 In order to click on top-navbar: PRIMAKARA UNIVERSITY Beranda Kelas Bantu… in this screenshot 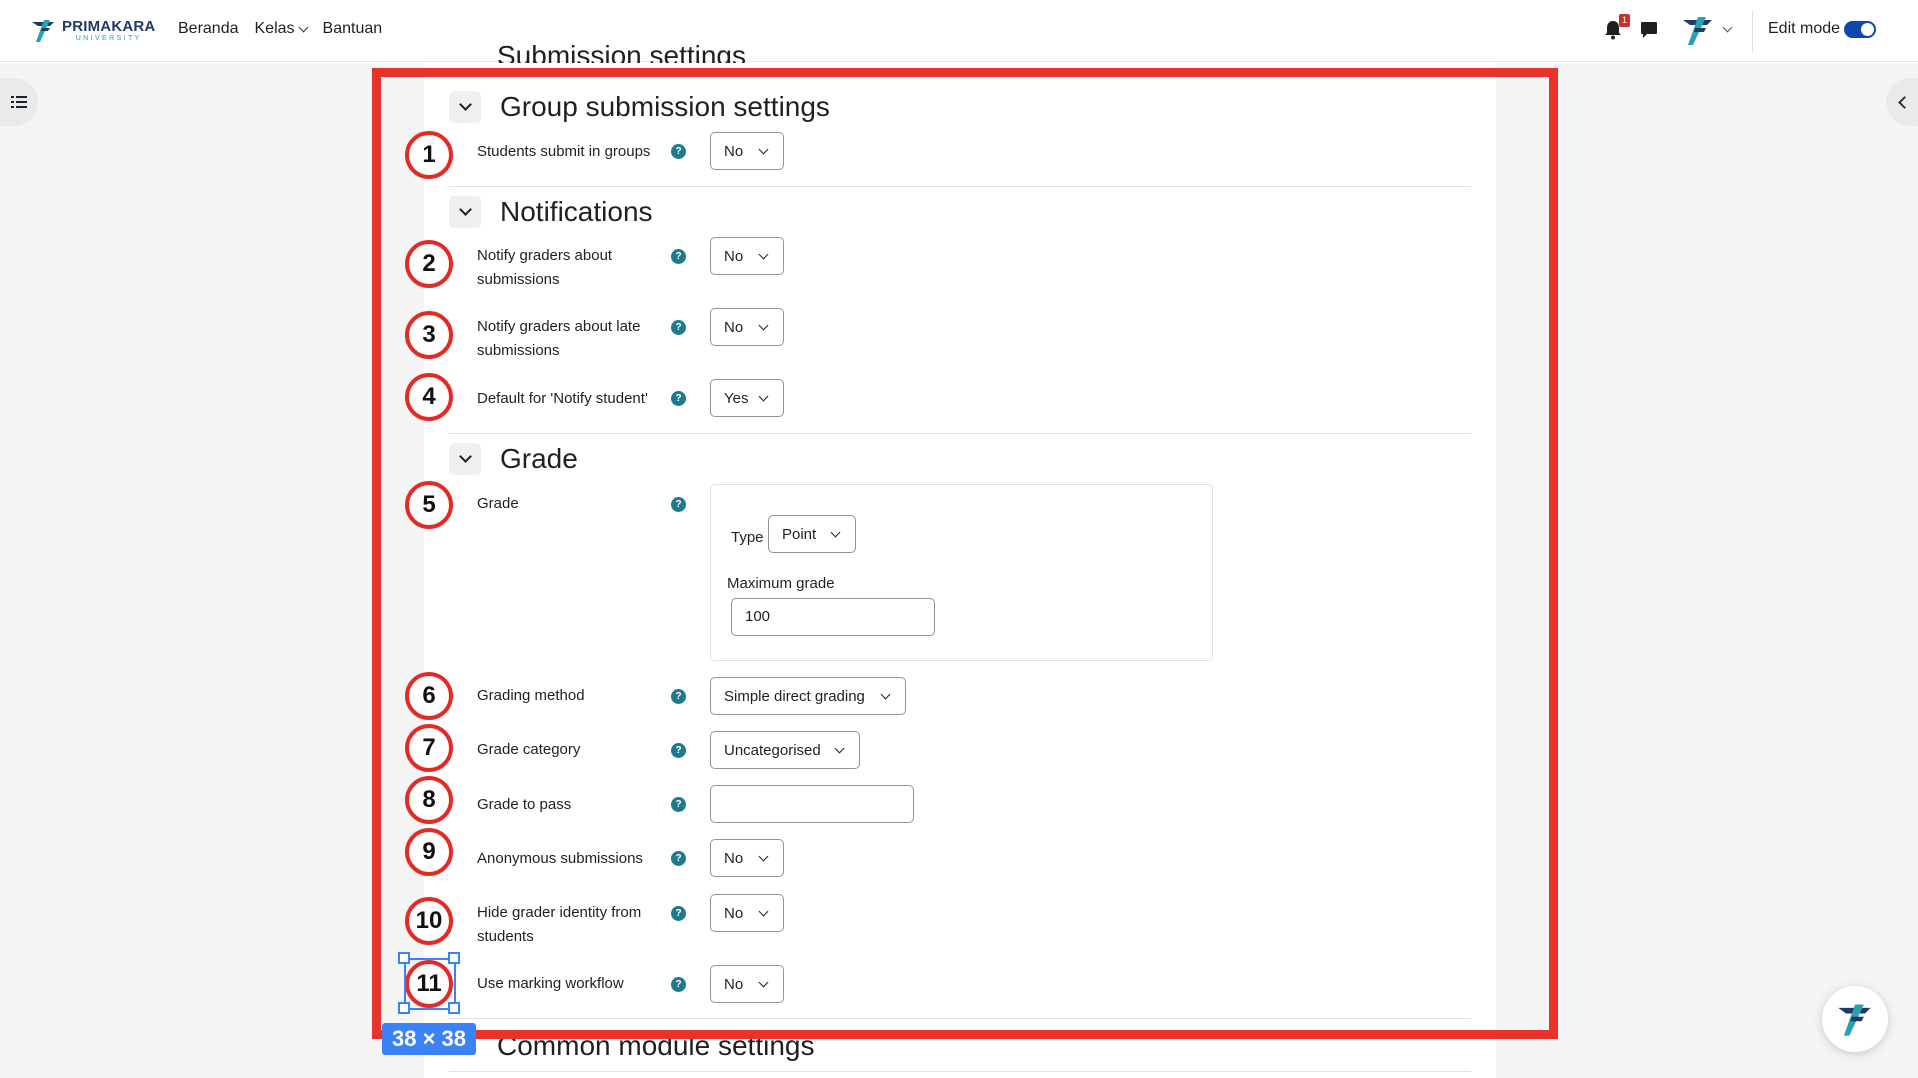, I will do `click(959, 31)`.